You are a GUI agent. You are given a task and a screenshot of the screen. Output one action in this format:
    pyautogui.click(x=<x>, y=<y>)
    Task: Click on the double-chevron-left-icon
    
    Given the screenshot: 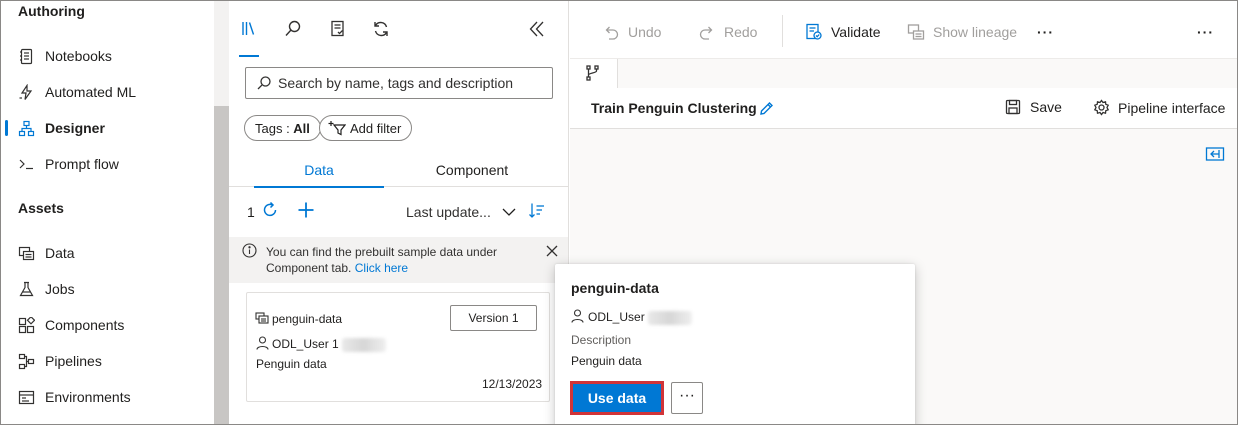 What is the action you would take?
    pyautogui.click(x=537, y=29)
    